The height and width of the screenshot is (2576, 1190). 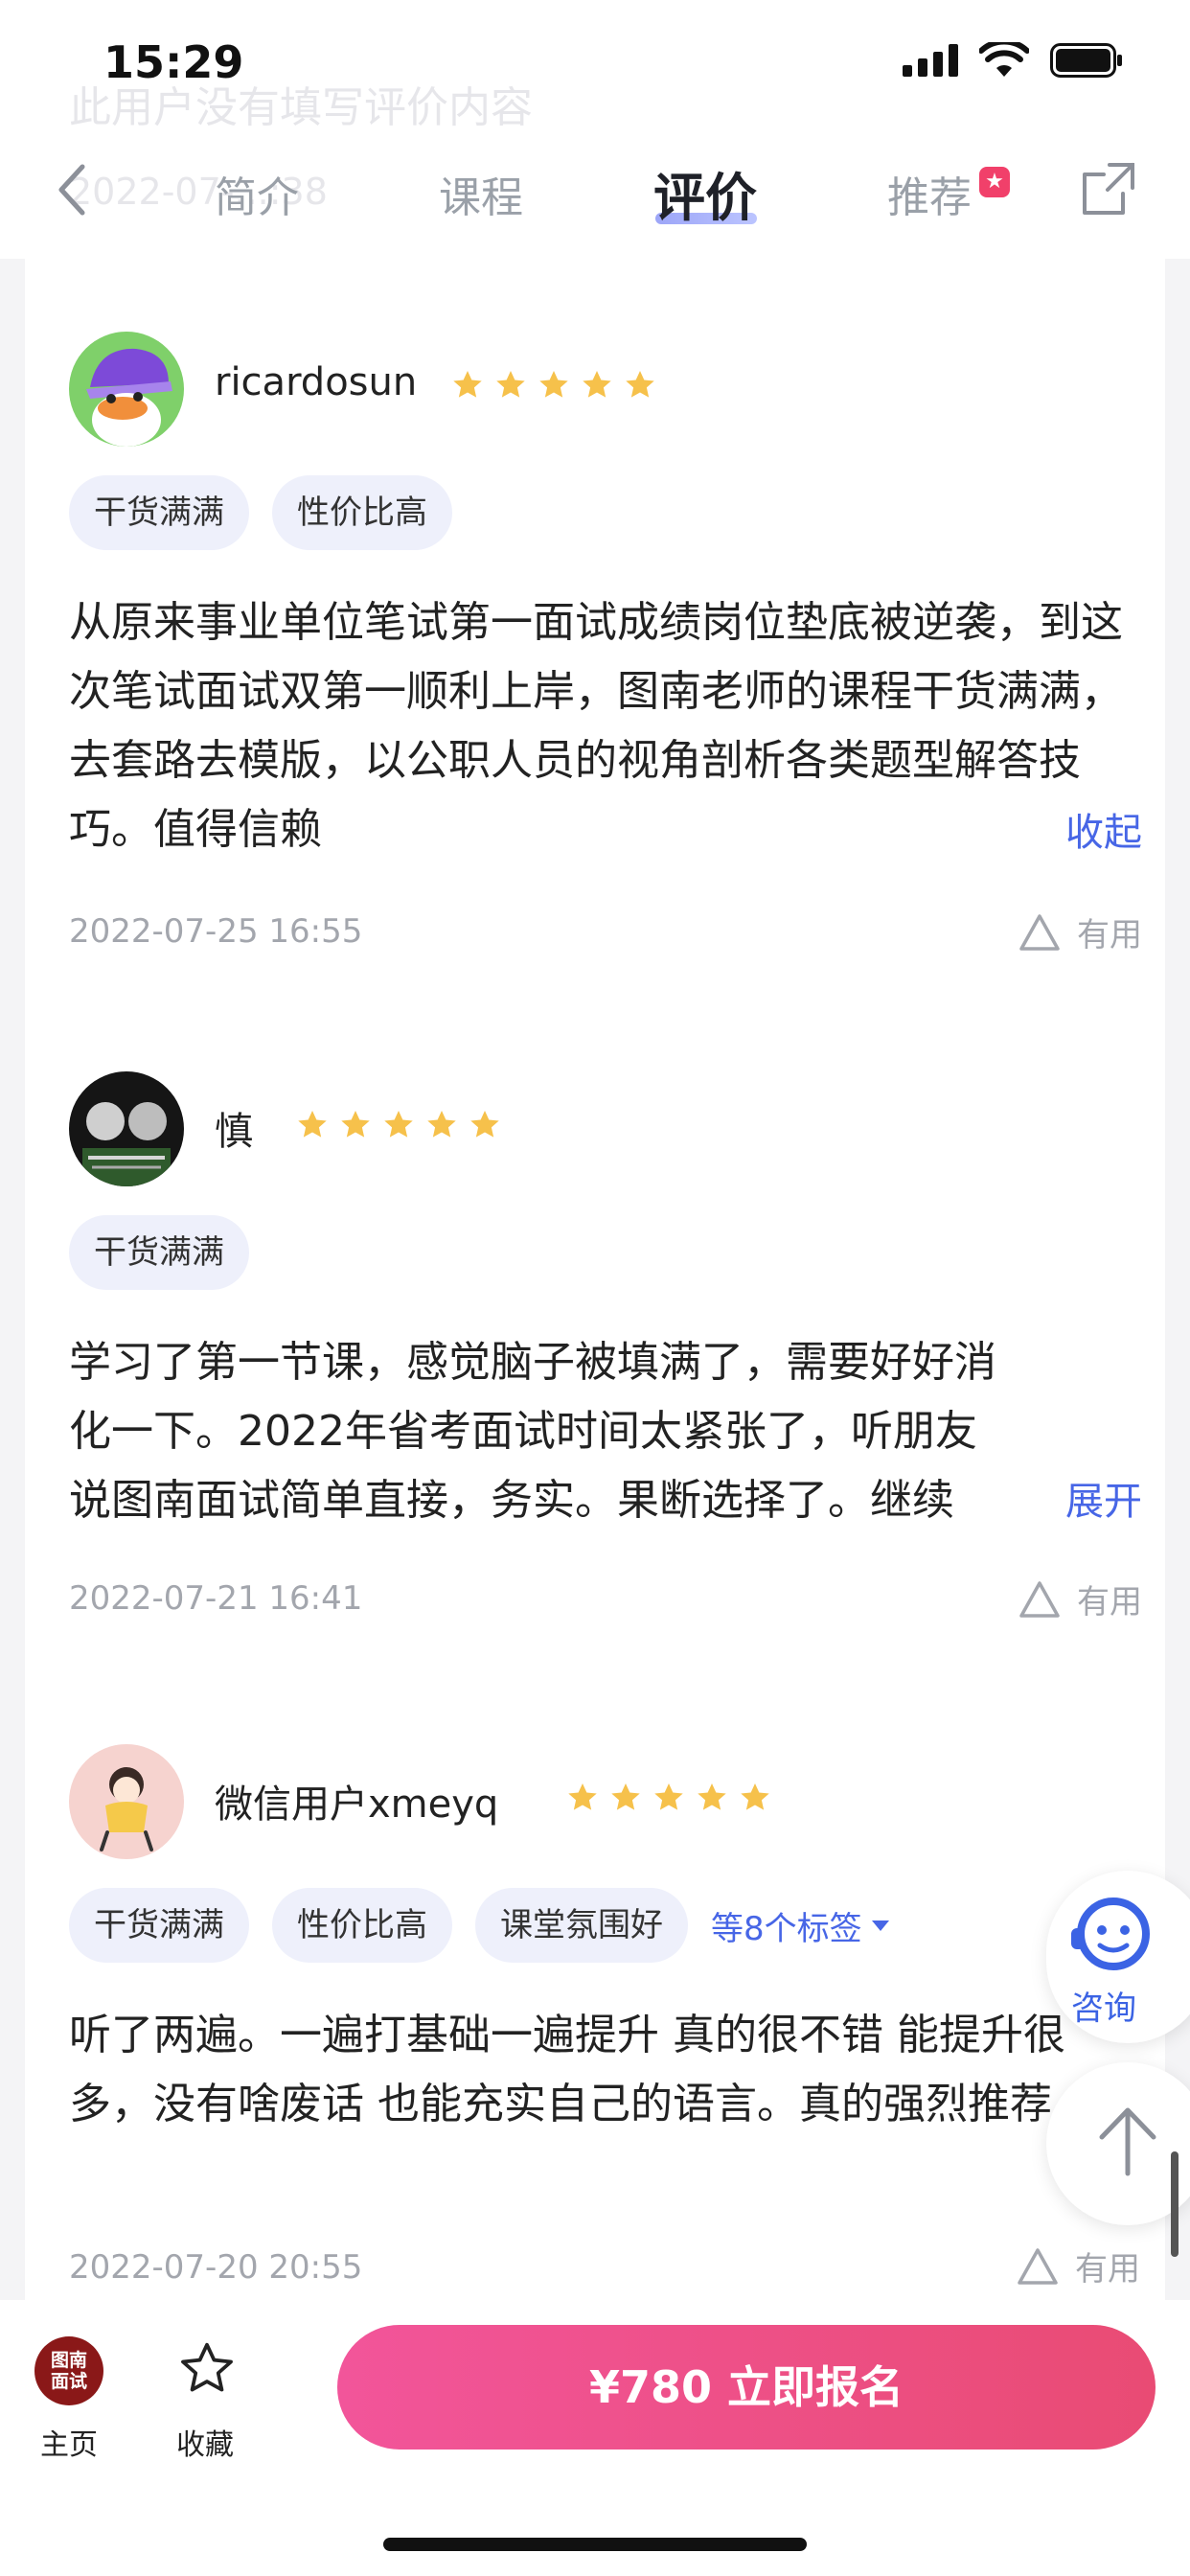 I want to click on review-tags: 干货满满 性价比高, so click(x=261, y=512).